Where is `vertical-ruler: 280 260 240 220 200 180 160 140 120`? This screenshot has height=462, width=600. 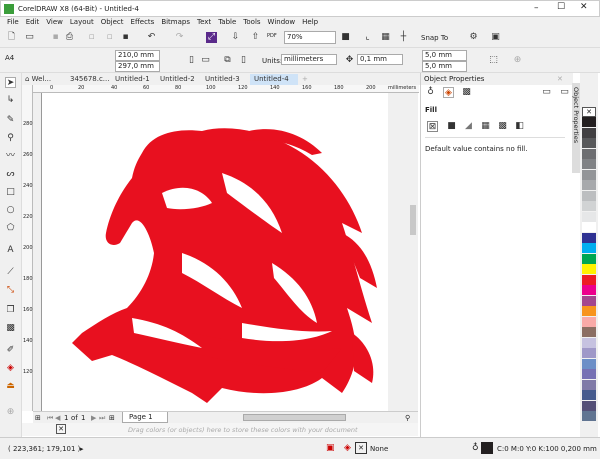 vertical-ruler: 280 260 240 220 200 180 160 140 120 is located at coordinates (27, 248).